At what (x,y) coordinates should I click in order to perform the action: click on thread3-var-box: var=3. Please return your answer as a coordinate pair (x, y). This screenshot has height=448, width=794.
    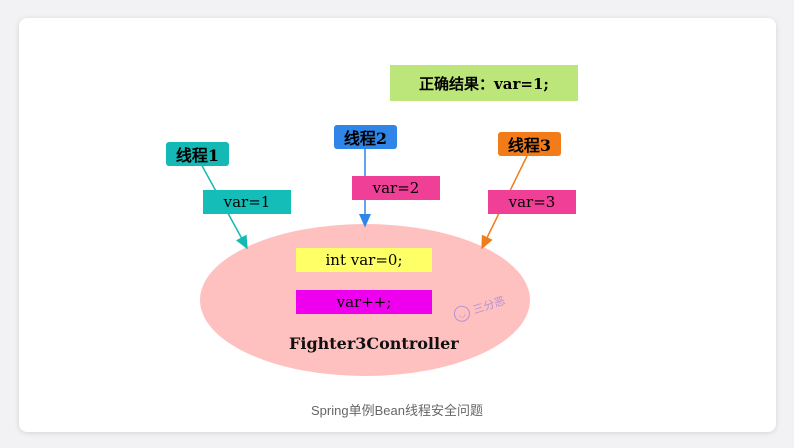
    Looking at the image, I should click on (532, 202).